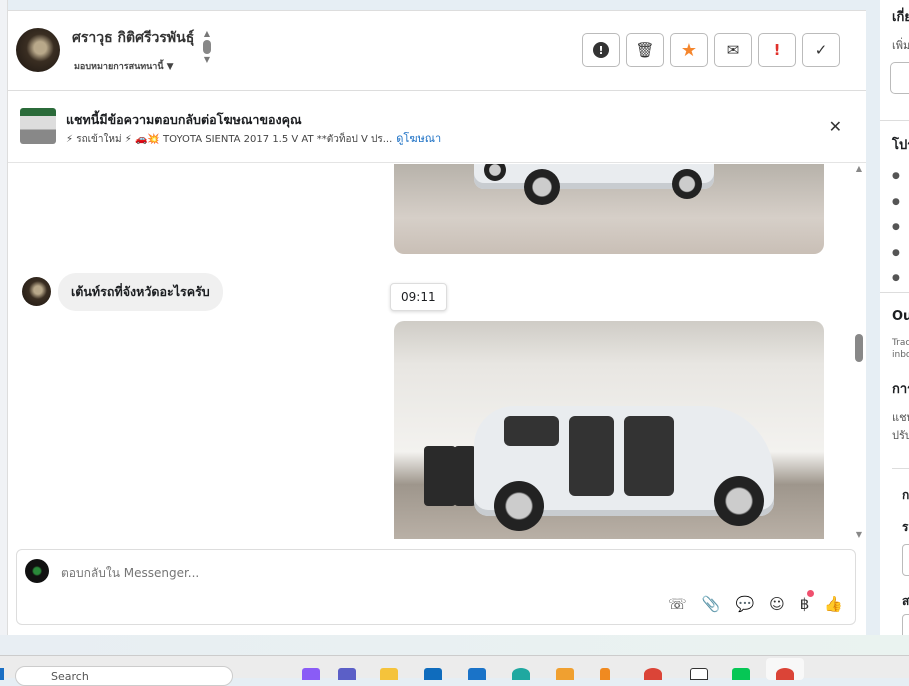  Describe the element at coordinates (811, 593) in the screenshot. I see `notification-dot` at that location.